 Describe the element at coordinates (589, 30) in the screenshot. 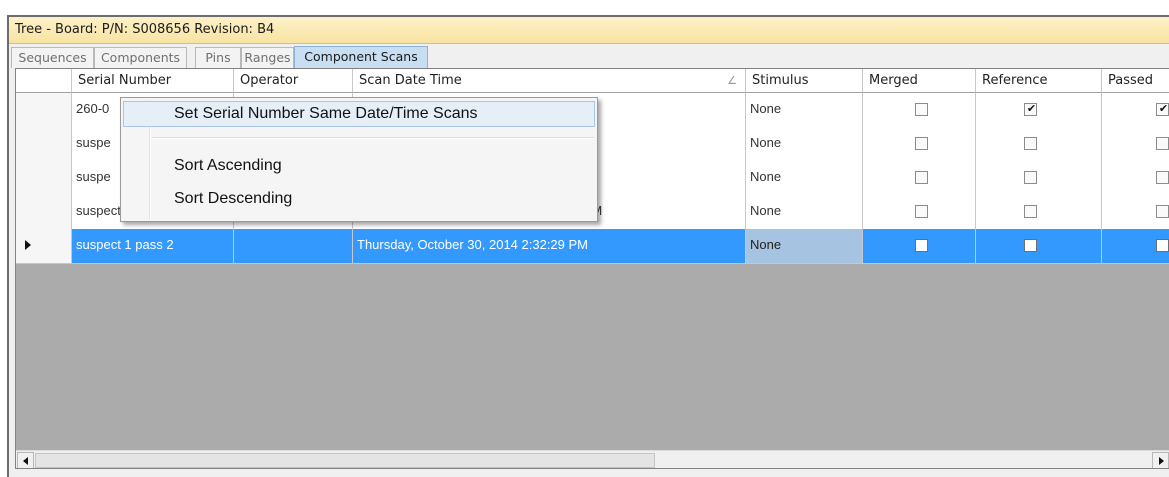

I see `window-title: Tree - Board: P/N: S008656 Revision: B4` at that location.